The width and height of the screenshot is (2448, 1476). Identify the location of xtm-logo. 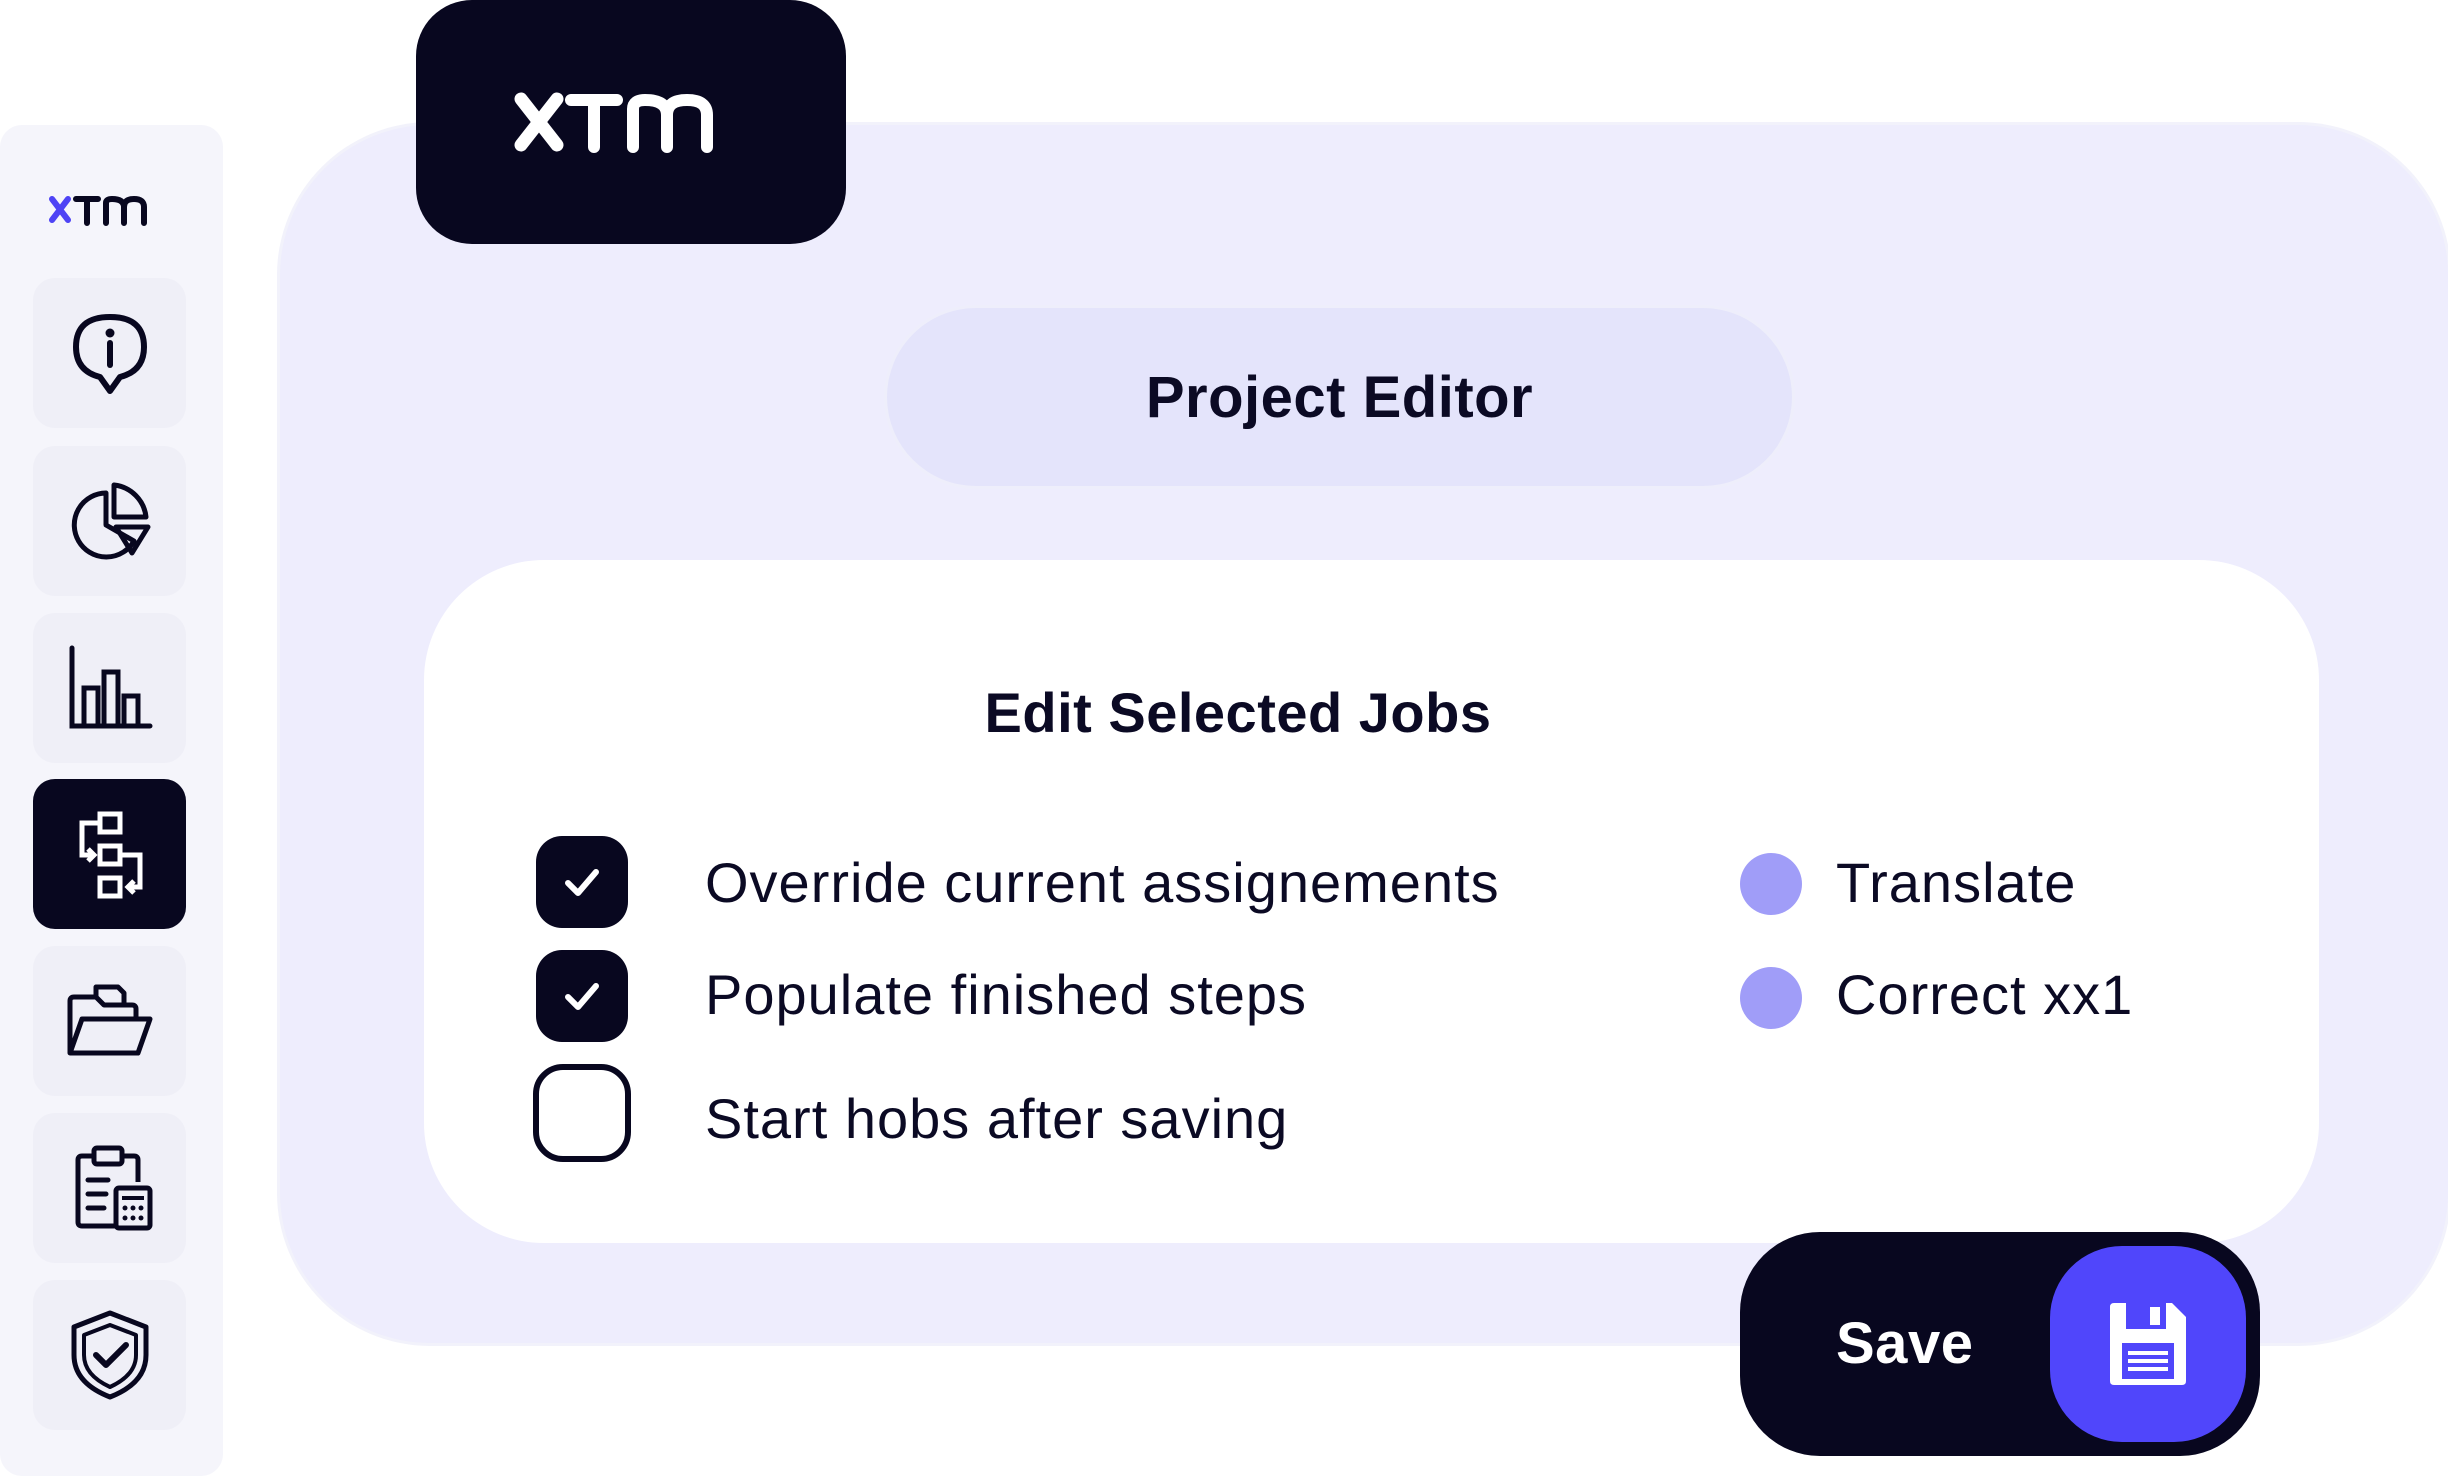
(613, 122).